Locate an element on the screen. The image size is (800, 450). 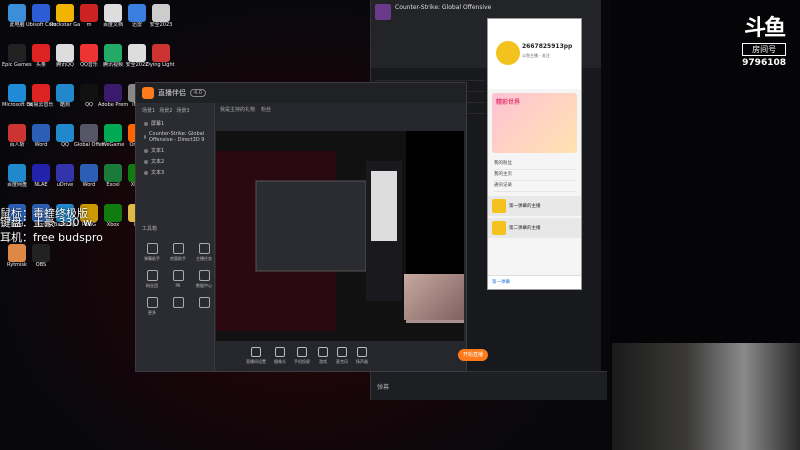
game-button: 游戏 is located at coordinates (323, 356).